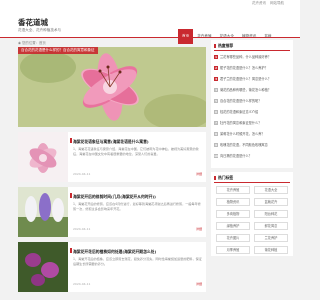 The width and height of the screenshot is (320, 300). What do you see at coordinates (138, 197) in the screenshot?
I see `article-title: 海棠花开后的修剪时间(几月(海棠花开从何时开))` at bounding box center [138, 197].